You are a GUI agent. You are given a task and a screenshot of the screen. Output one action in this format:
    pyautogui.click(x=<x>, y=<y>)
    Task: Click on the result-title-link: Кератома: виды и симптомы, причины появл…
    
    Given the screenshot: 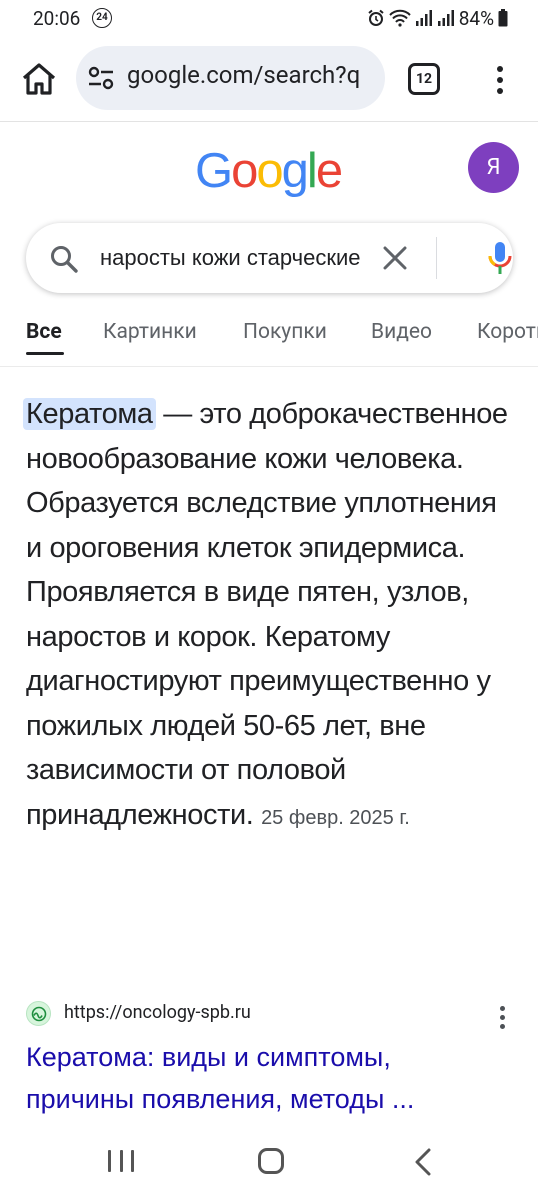 What is the action you would take?
    pyautogui.click(x=266, y=1078)
    